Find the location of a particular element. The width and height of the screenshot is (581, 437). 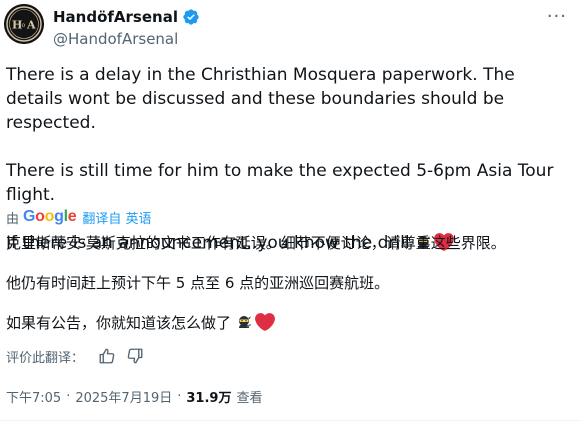

views-count: 31.9万 is located at coordinates (209, 398).